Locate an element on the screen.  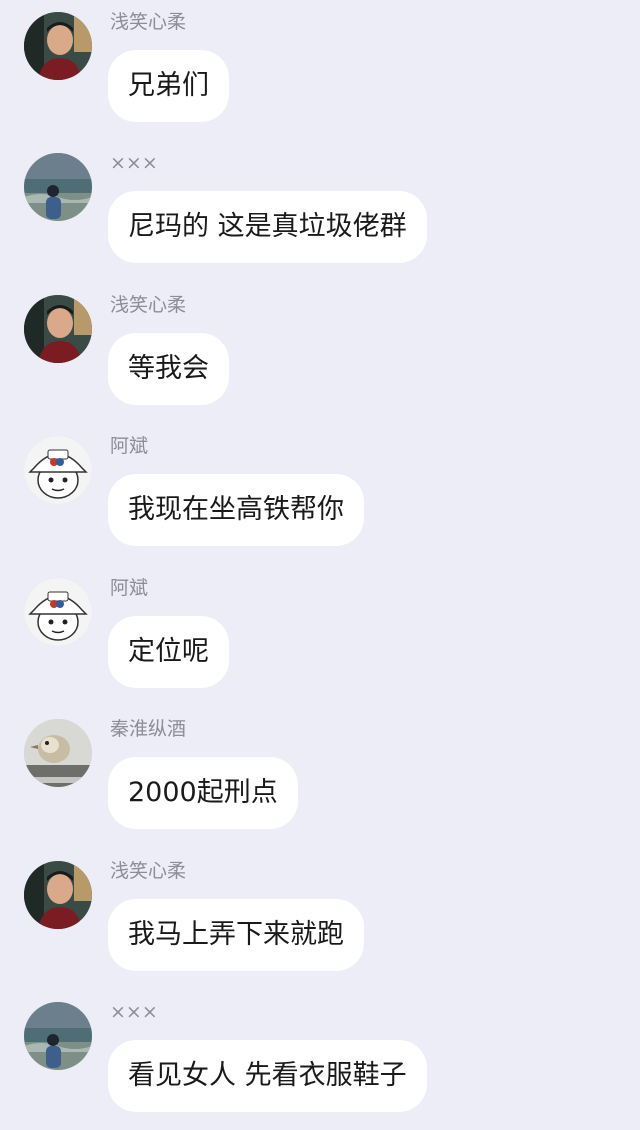
message-bubble: 我马上弄下来就跑 is located at coordinates (236, 935).